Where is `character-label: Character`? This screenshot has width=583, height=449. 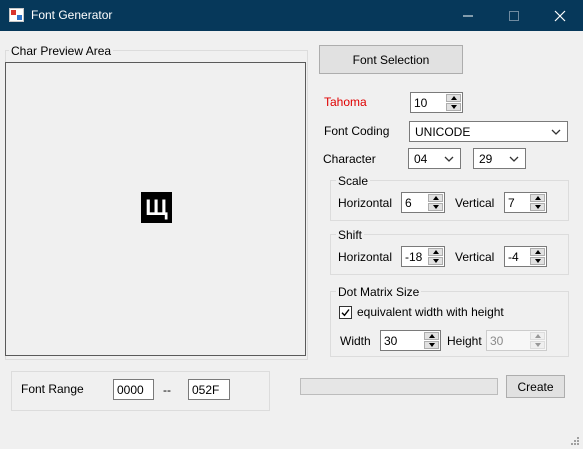 character-label: Character is located at coordinates (349, 159).